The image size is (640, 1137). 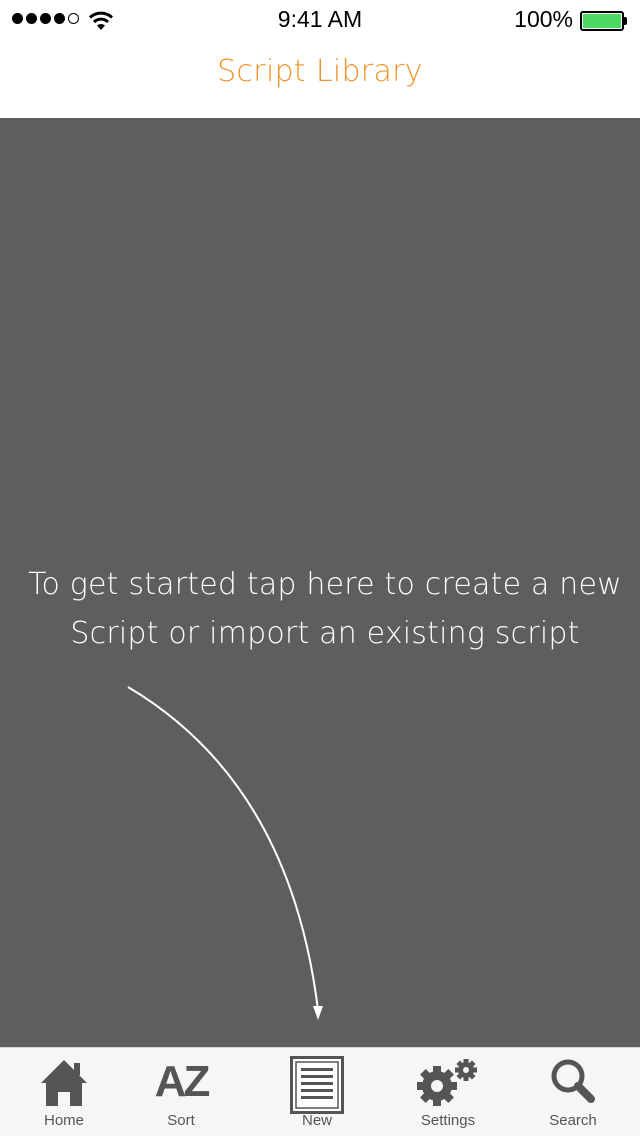 I want to click on tab-home-label: Home, so click(x=63, y=1120).